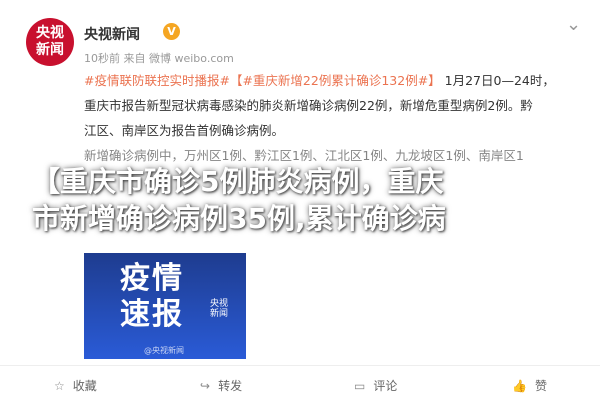  I want to click on post-line-3: 江区、南岸区为报告首例确诊病例。, so click(184, 130).